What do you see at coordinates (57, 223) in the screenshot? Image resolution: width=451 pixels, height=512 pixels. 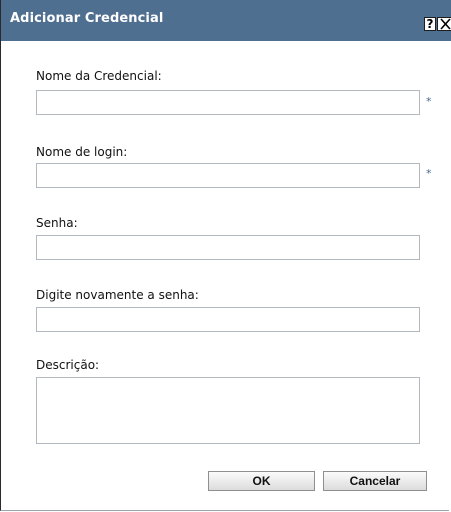 I see `password-label: Senha:` at bounding box center [57, 223].